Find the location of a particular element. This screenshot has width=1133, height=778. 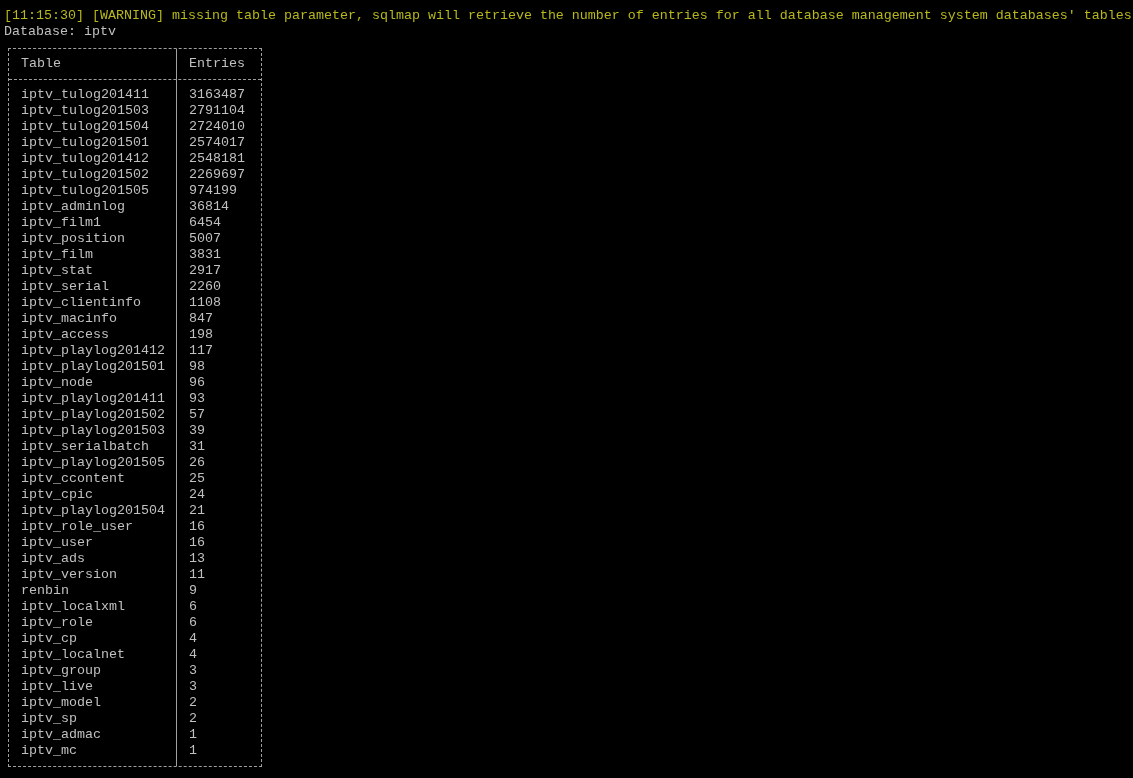

table-cell-text: iptv_tulog201501 is located at coordinates (85, 143).